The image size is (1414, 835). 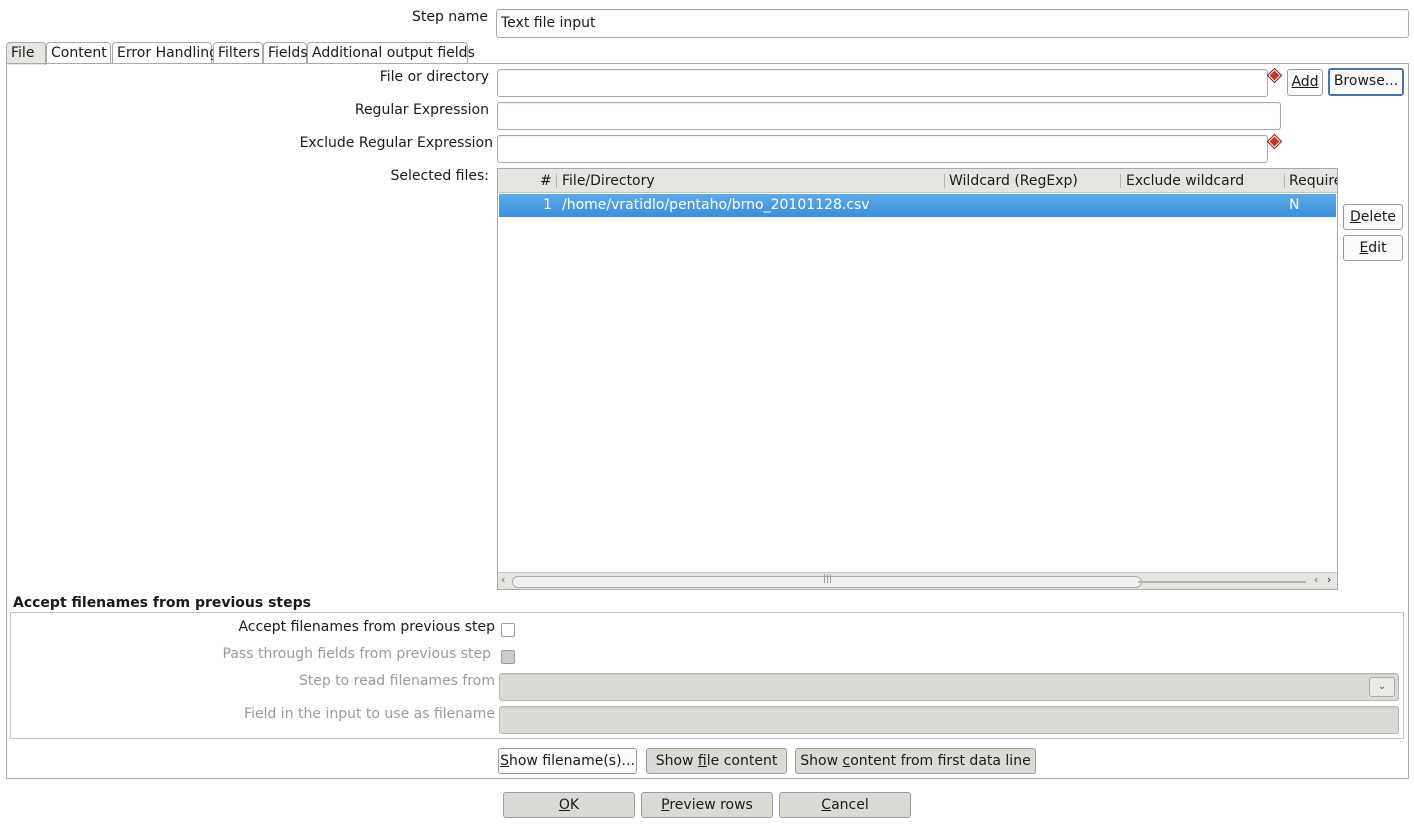 What do you see at coordinates (356, 654) in the screenshot?
I see `pass-through-label: Pass through fields from previous step` at bounding box center [356, 654].